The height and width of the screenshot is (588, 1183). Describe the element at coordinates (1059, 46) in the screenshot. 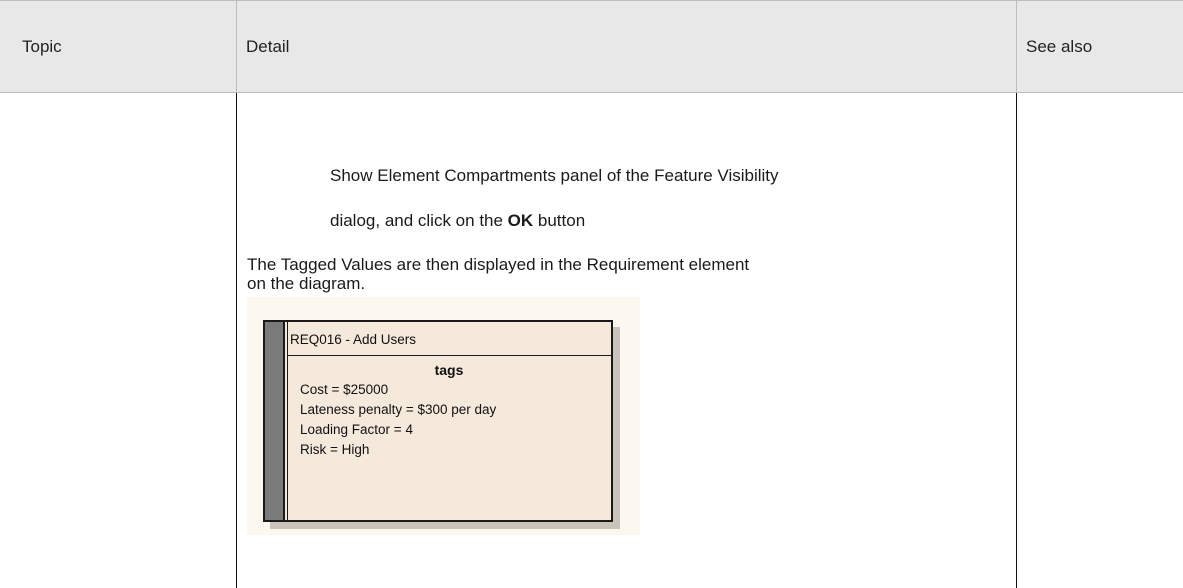

I see `header-see-also: See also` at that location.